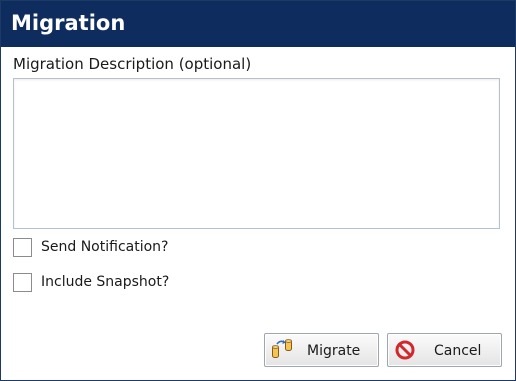 The width and height of the screenshot is (516, 381). What do you see at coordinates (22, 282) in the screenshot?
I see `include-snapshot-checkbox` at bounding box center [22, 282].